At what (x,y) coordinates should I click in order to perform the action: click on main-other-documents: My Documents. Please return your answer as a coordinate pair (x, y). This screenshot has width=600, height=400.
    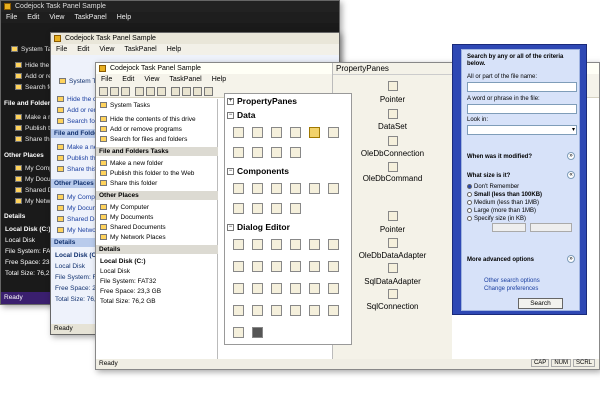
    Looking at the image, I should click on (126, 217).